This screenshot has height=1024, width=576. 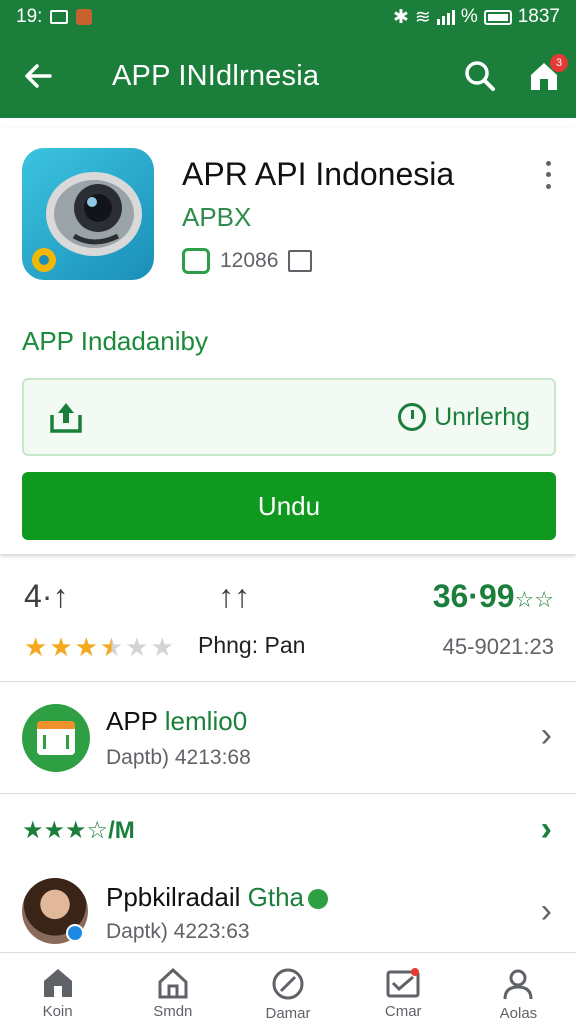 What do you see at coordinates (196, 261) in the screenshot?
I see `content-rating-icon` at bounding box center [196, 261].